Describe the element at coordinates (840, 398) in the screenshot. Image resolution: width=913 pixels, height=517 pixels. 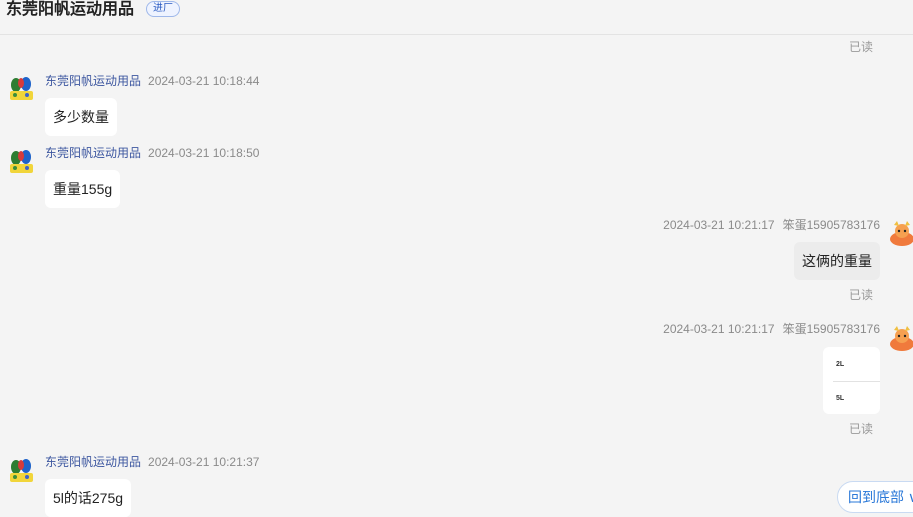
I see `image-label-5l: 5L` at that location.